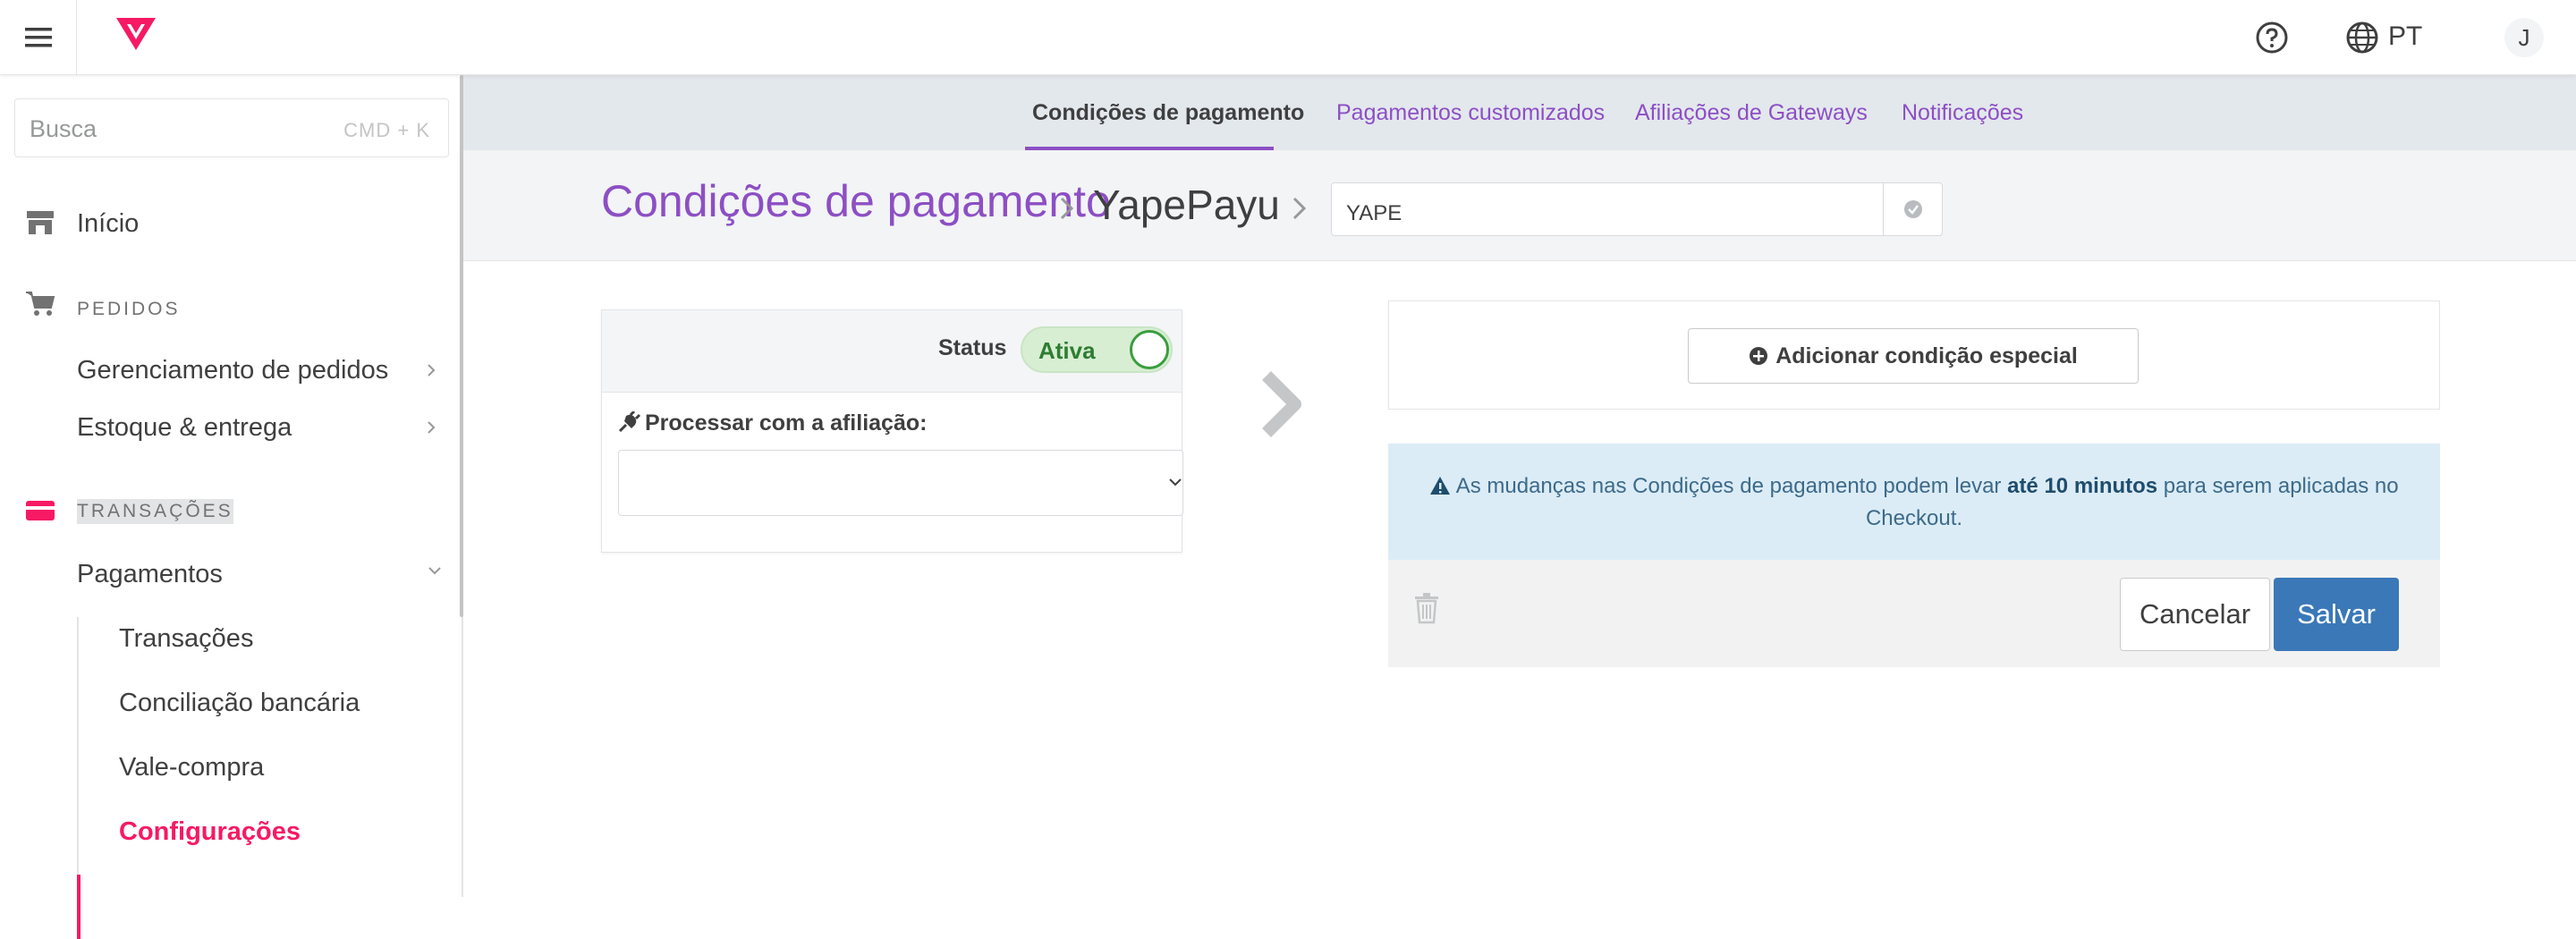  Describe the element at coordinates (1962, 113) in the screenshot. I see `tab-notifications: Notificações` at that location.